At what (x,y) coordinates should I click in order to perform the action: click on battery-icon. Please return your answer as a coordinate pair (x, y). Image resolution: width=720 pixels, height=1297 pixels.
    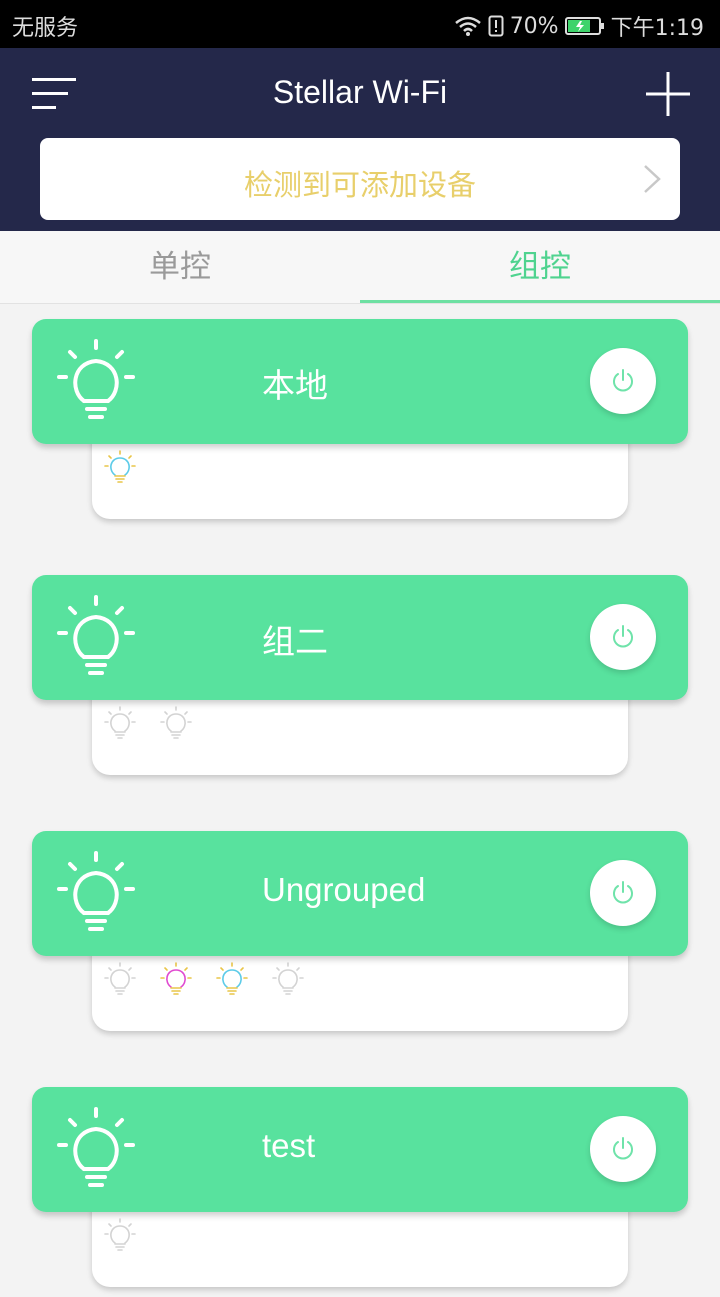
    Looking at the image, I should click on (584, 26).